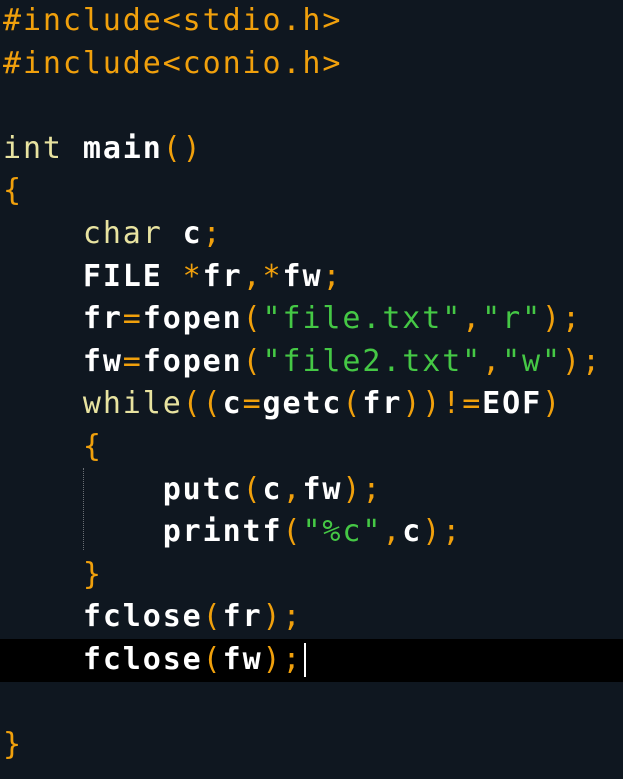 This screenshot has height=779, width=623. What do you see at coordinates (442, 404) in the screenshot?
I see `punctuation-token: ))!=` at bounding box center [442, 404].